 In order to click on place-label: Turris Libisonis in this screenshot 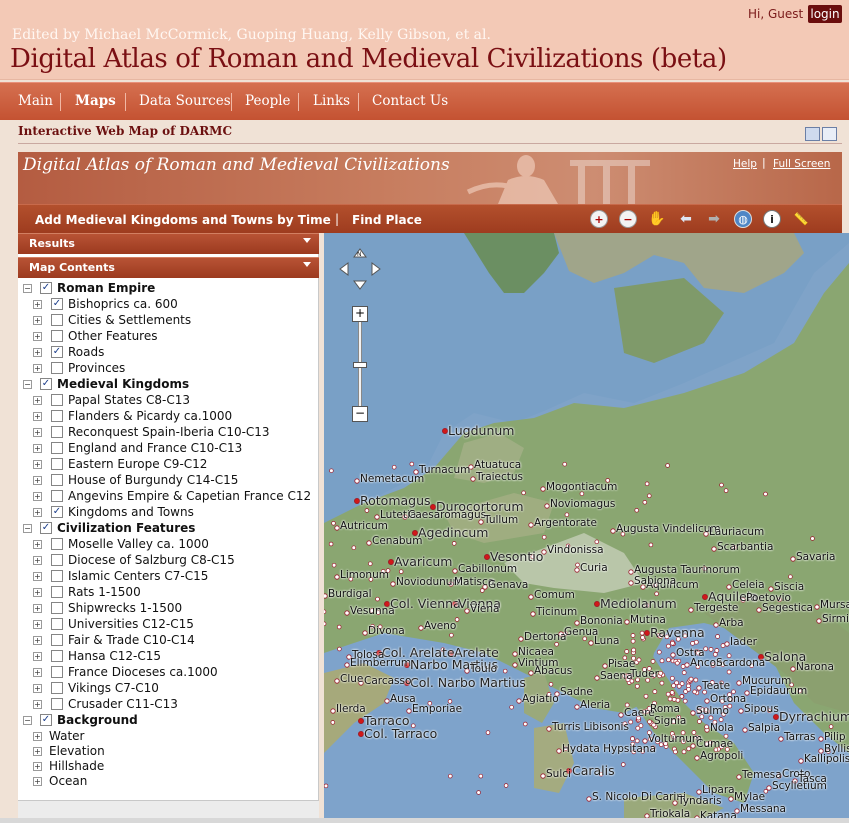, I will do `click(590, 727)`.